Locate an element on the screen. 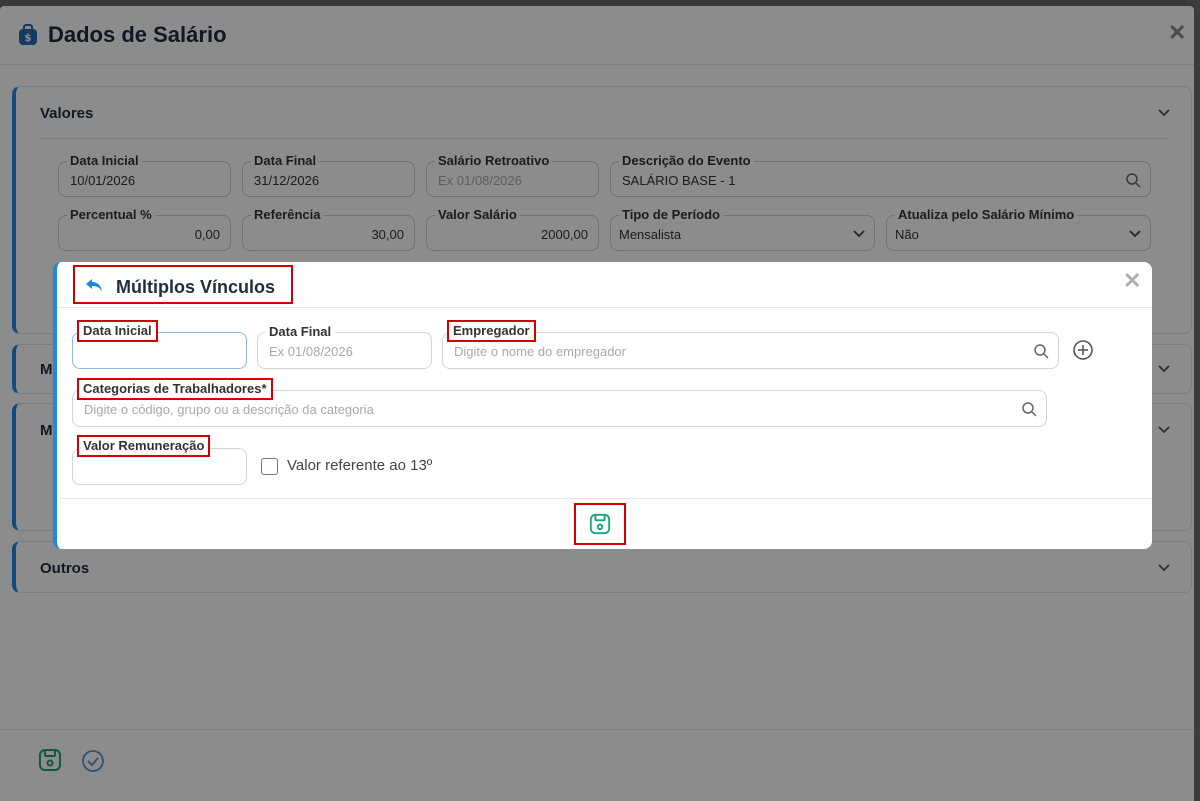  data-final-label: Data Final is located at coordinates (300, 332).